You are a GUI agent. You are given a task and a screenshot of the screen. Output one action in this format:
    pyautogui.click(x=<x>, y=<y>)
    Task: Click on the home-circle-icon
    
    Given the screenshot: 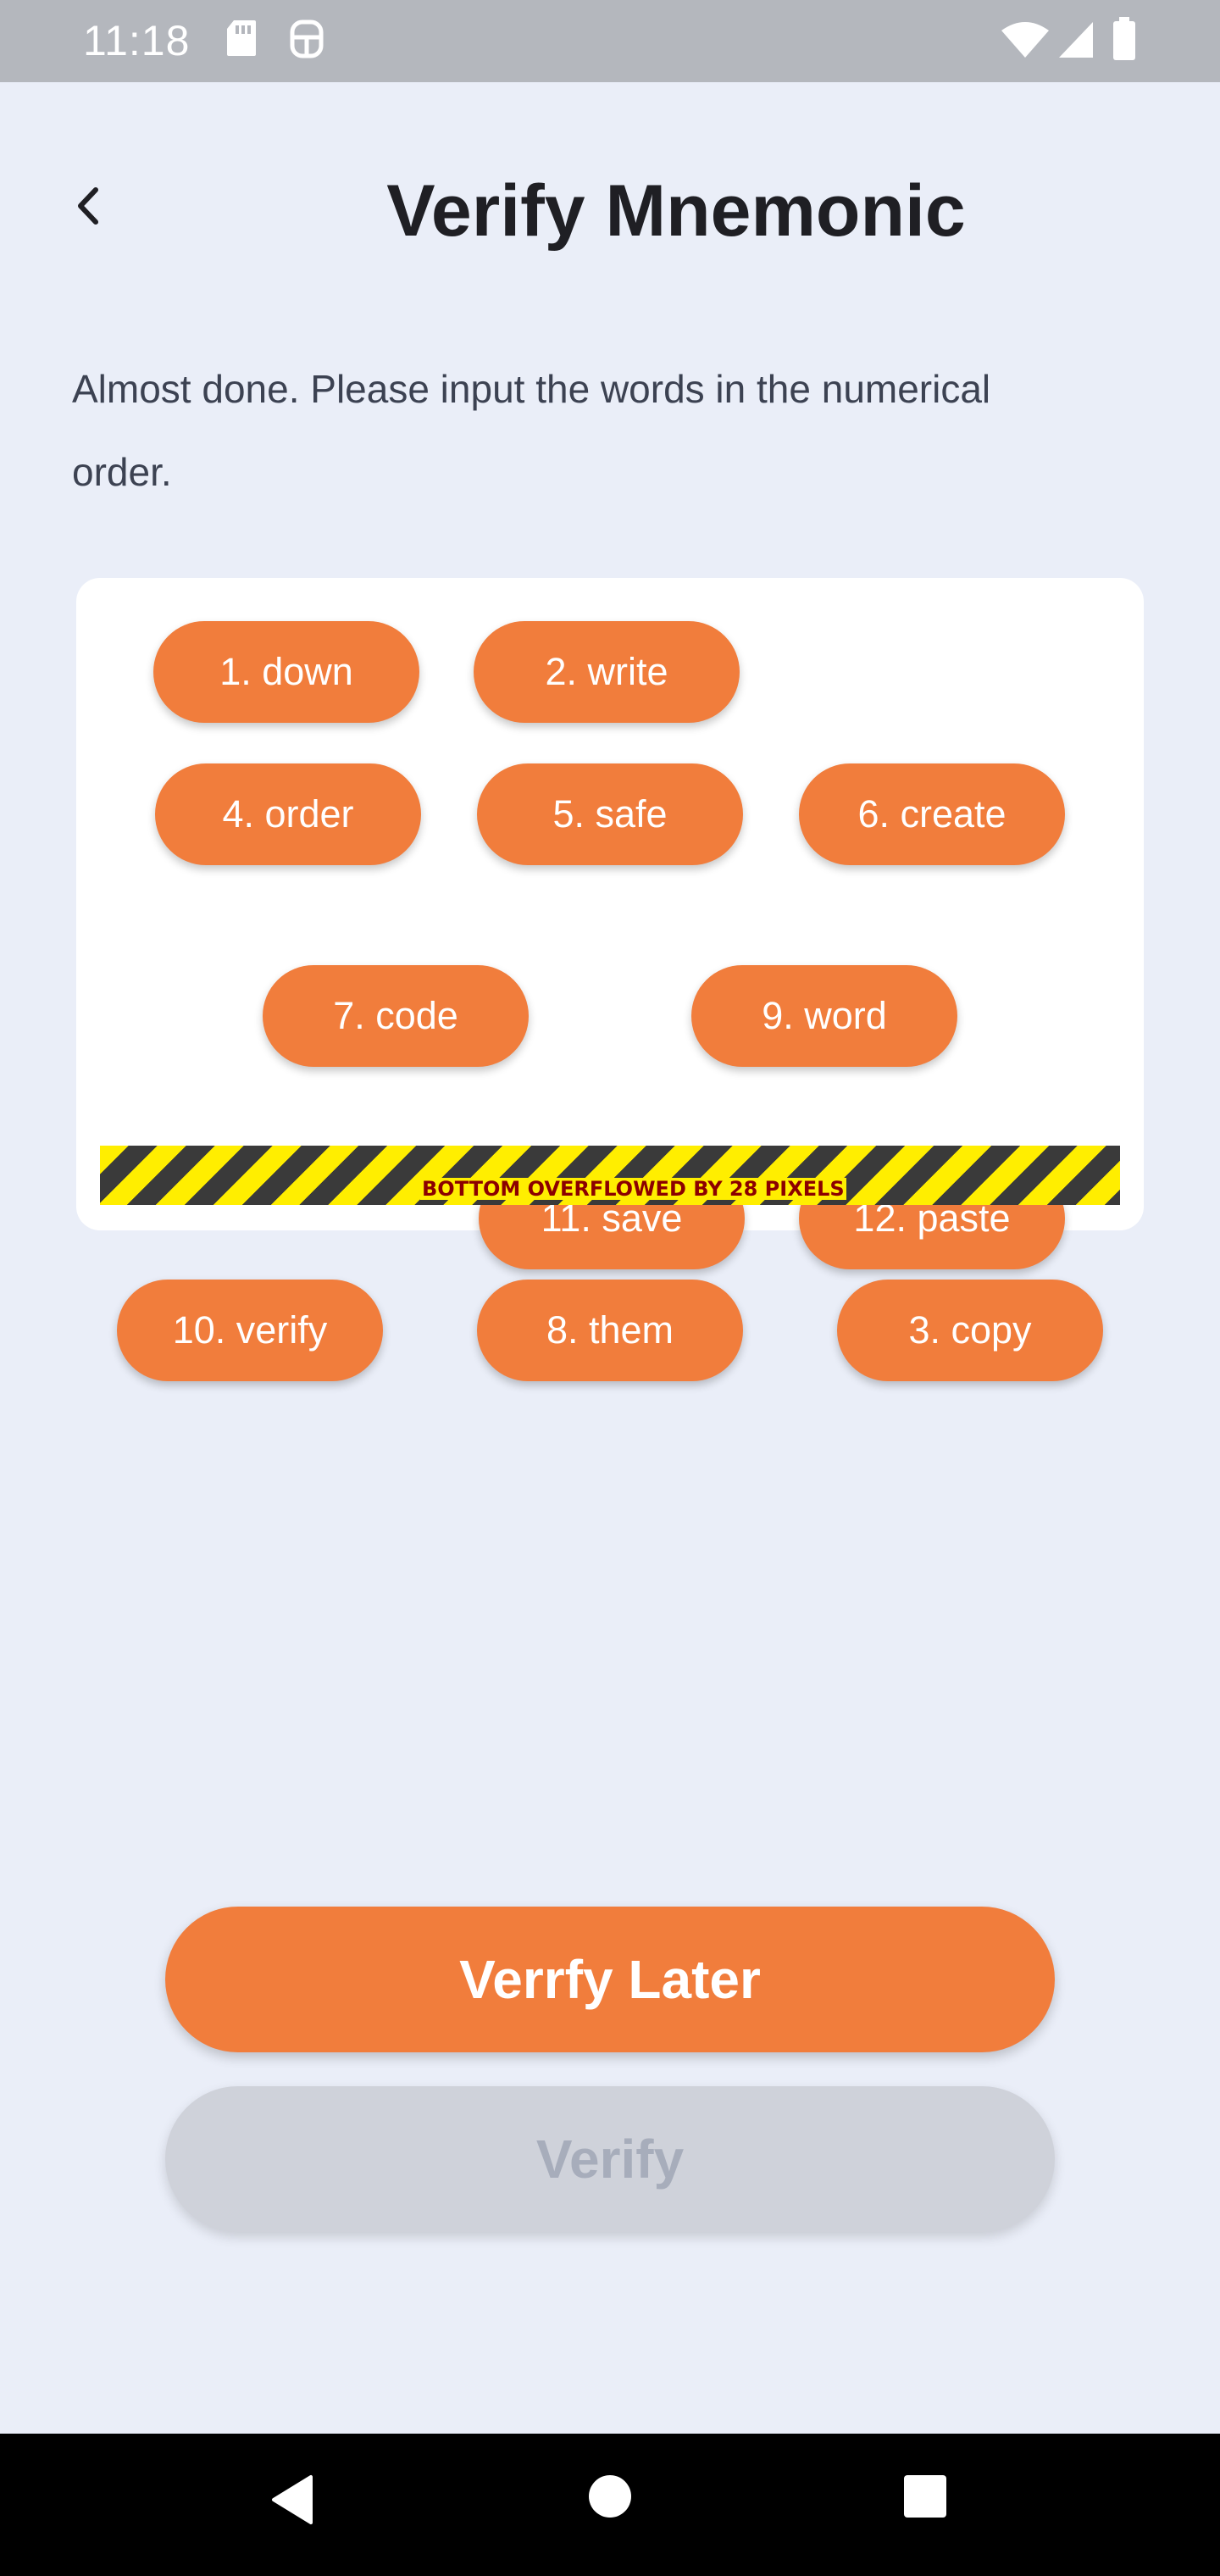 What is the action you would take?
    pyautogui.click(x=610, y=2498)
    